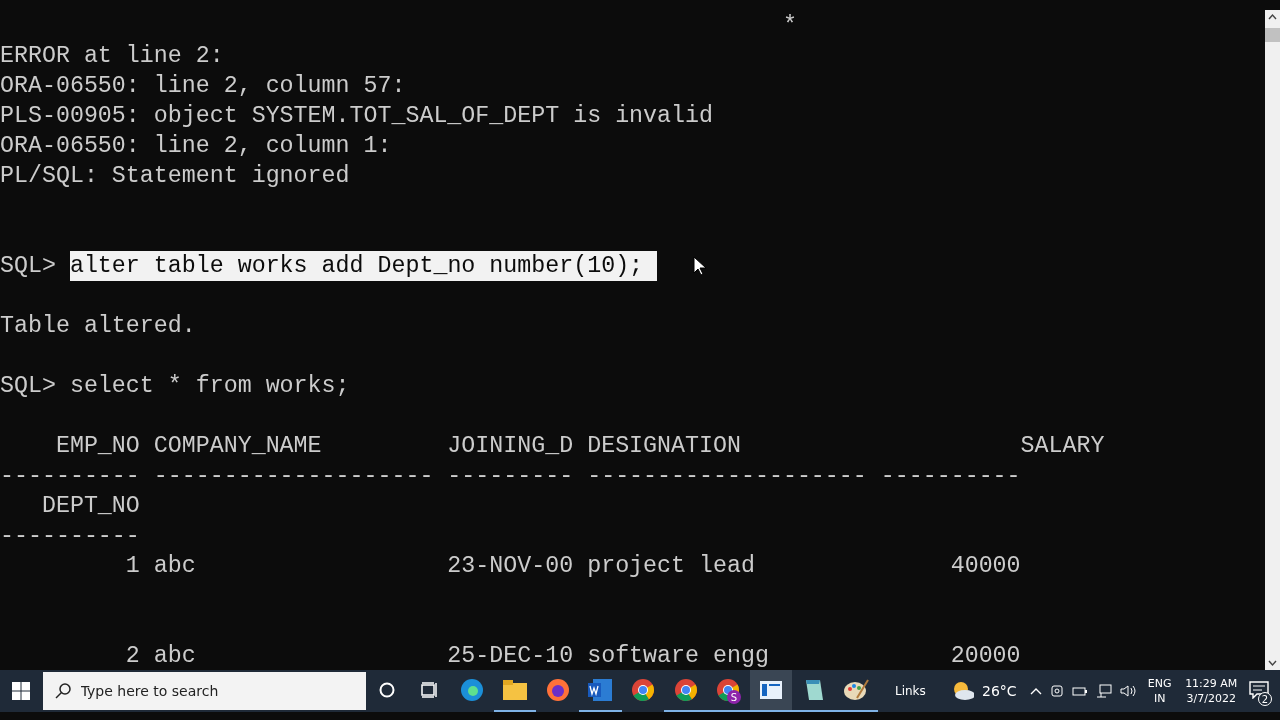 This screenshot has height=720, width=1280. Describe the element at coordinates (999, 691) in the screenshot. I see `temperature: 26°C` at that location.